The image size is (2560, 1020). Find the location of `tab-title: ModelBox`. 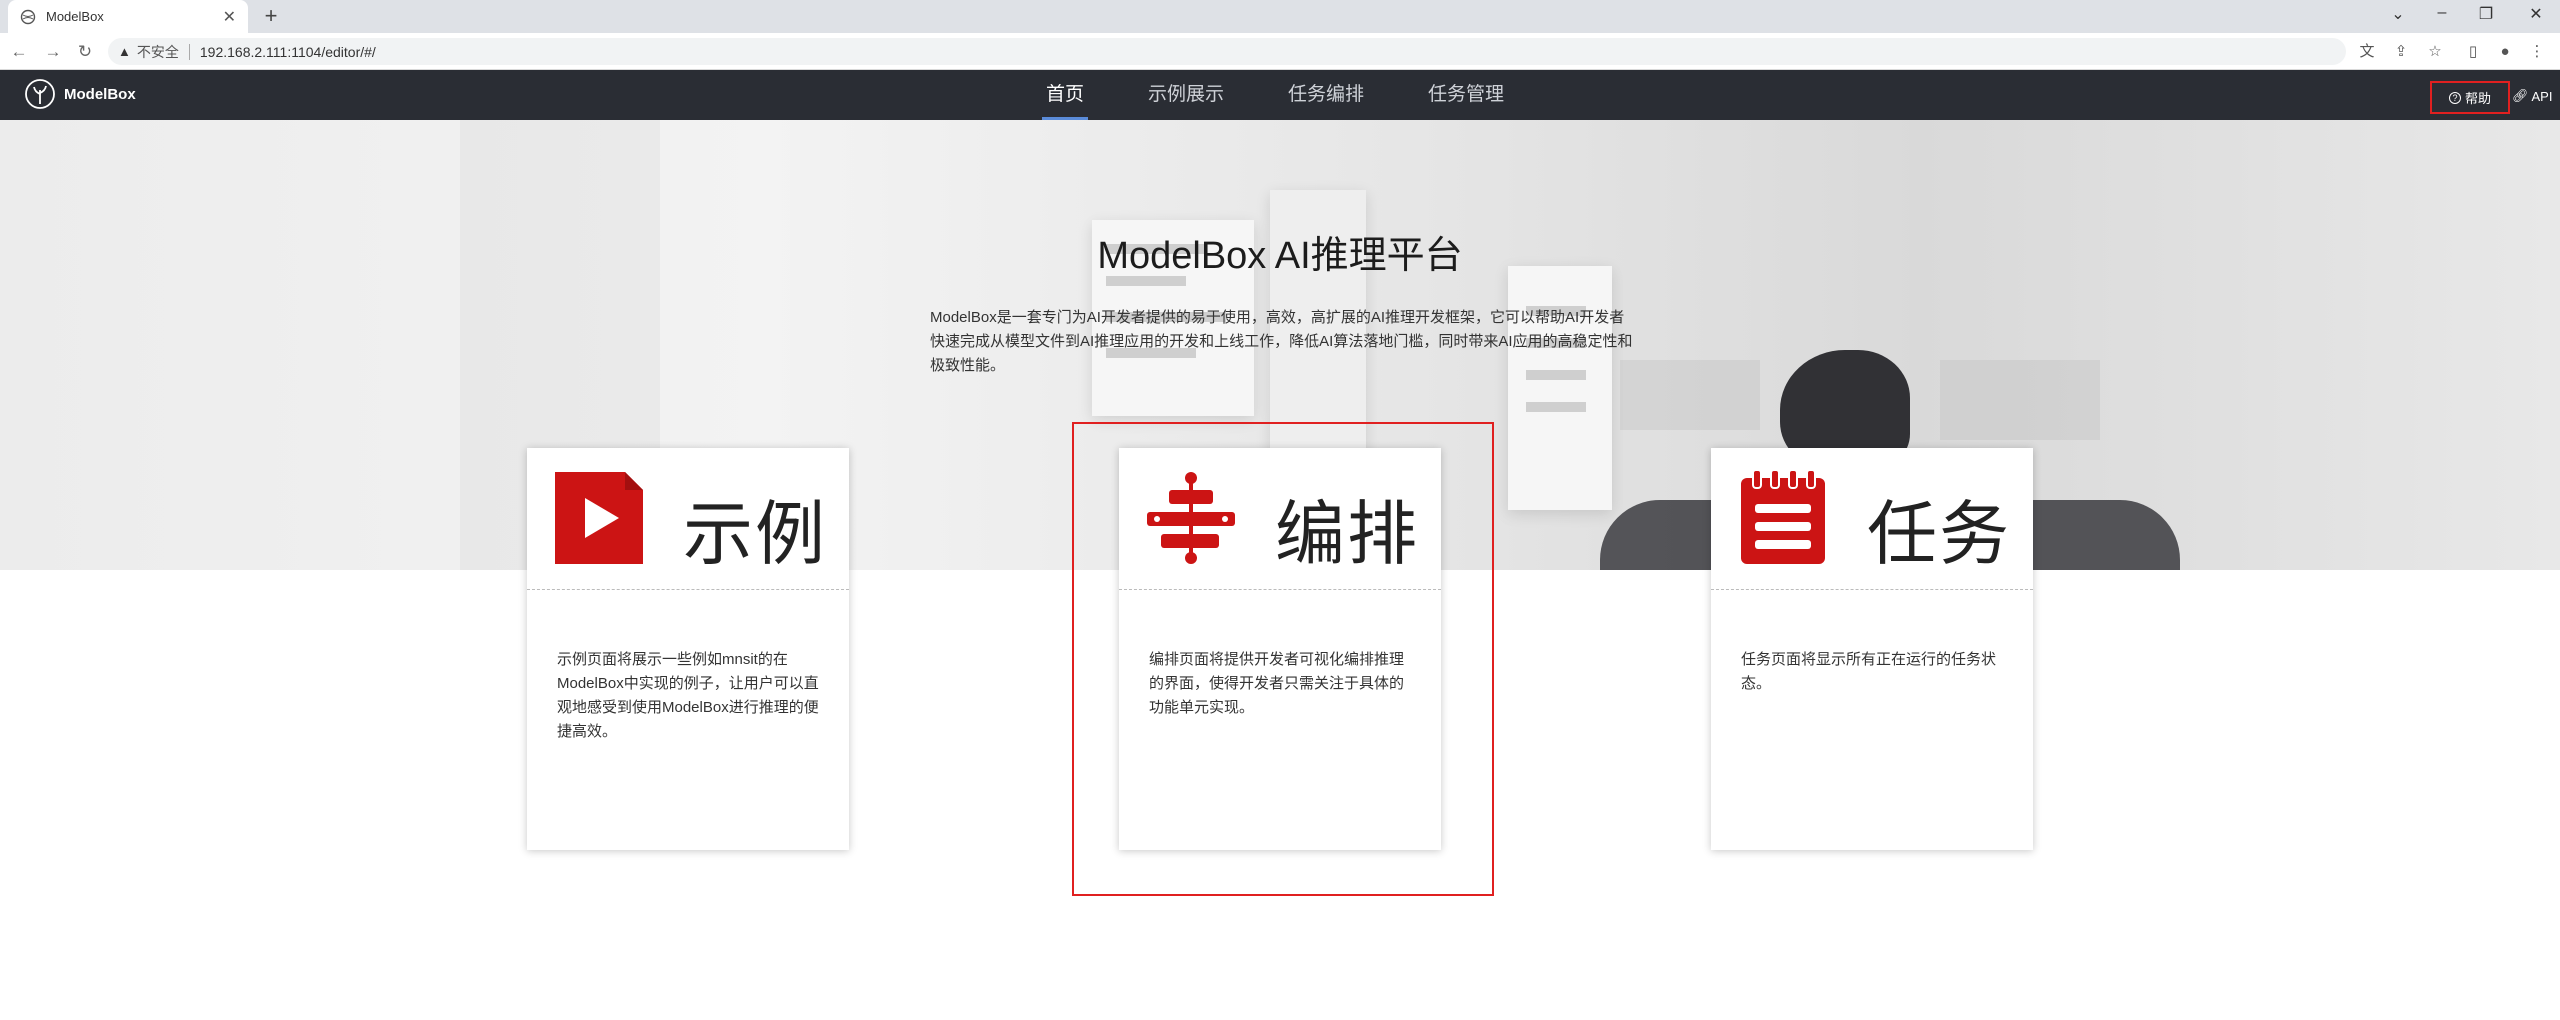

tab-title: ModelBox is located at coordinates (75, 16).